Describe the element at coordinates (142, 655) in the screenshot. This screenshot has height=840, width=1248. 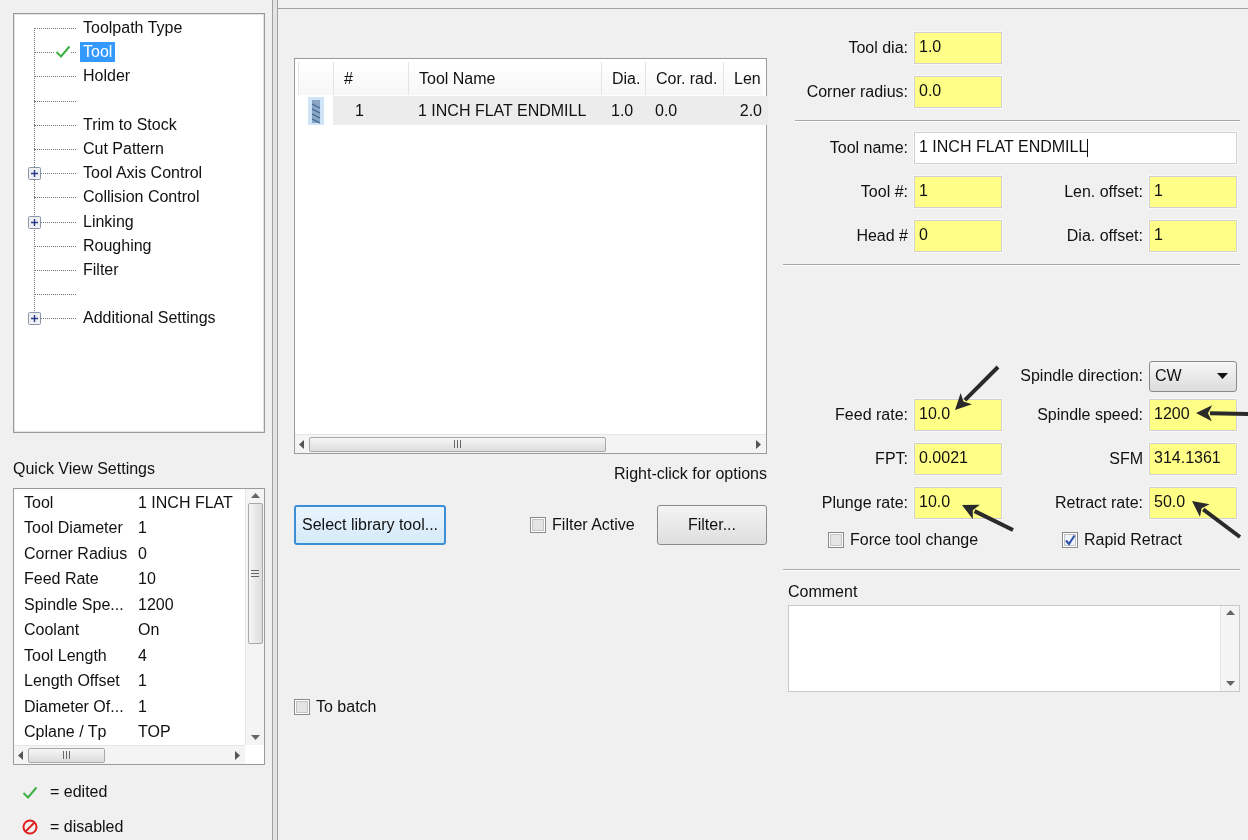
I see `setting-value: 4` at that location.